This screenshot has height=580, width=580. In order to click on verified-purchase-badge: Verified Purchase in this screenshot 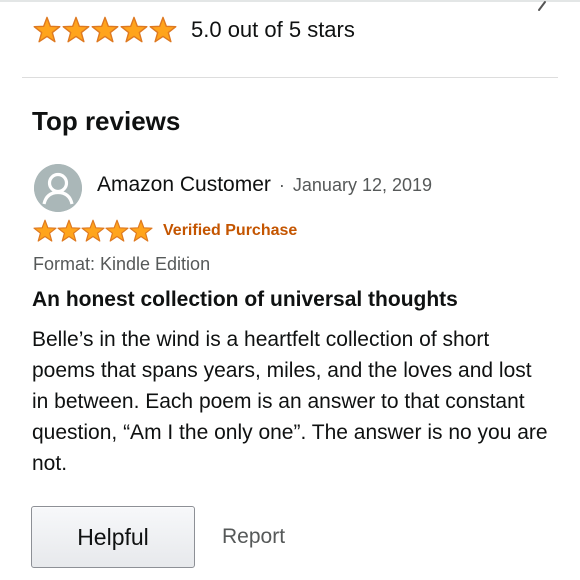, I will do `click(230, 230)`.